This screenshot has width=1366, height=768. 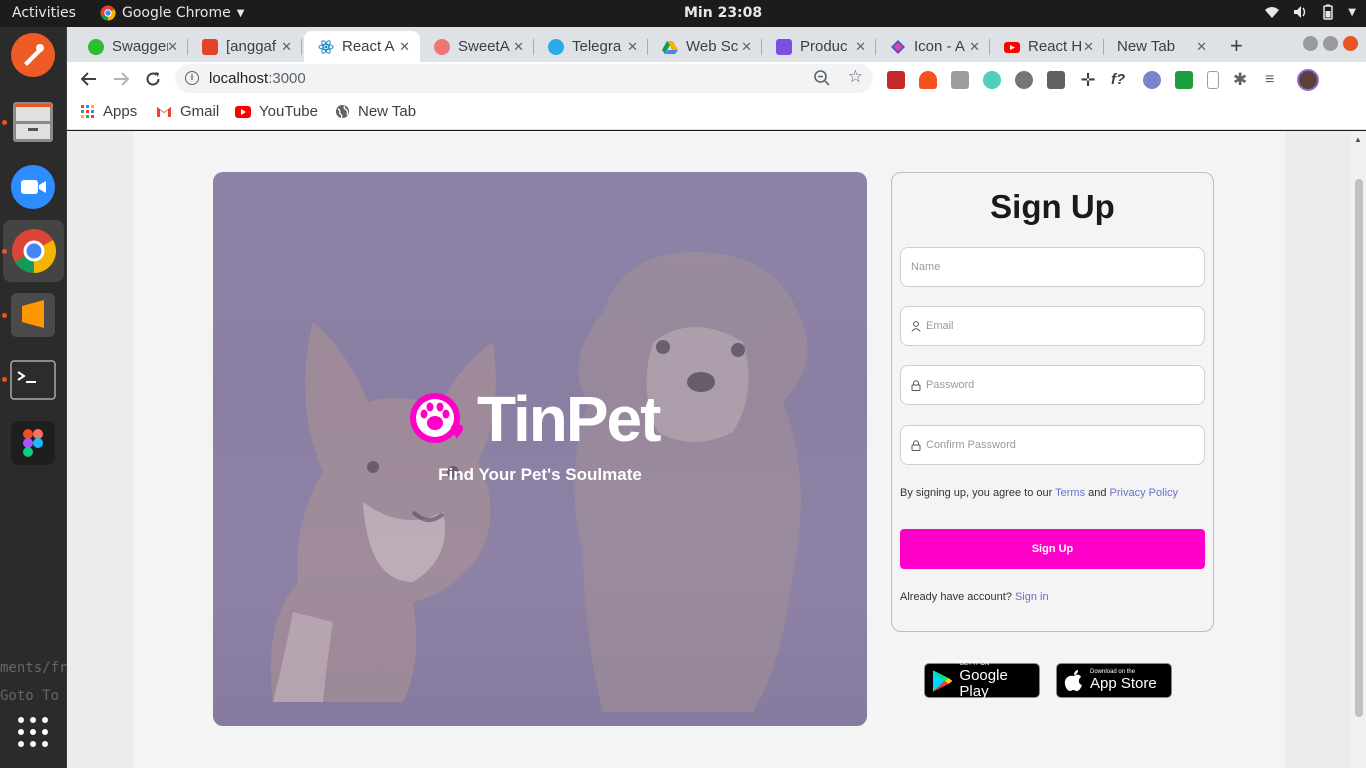 I want to click on reload-button, so click(x=153, y=79).